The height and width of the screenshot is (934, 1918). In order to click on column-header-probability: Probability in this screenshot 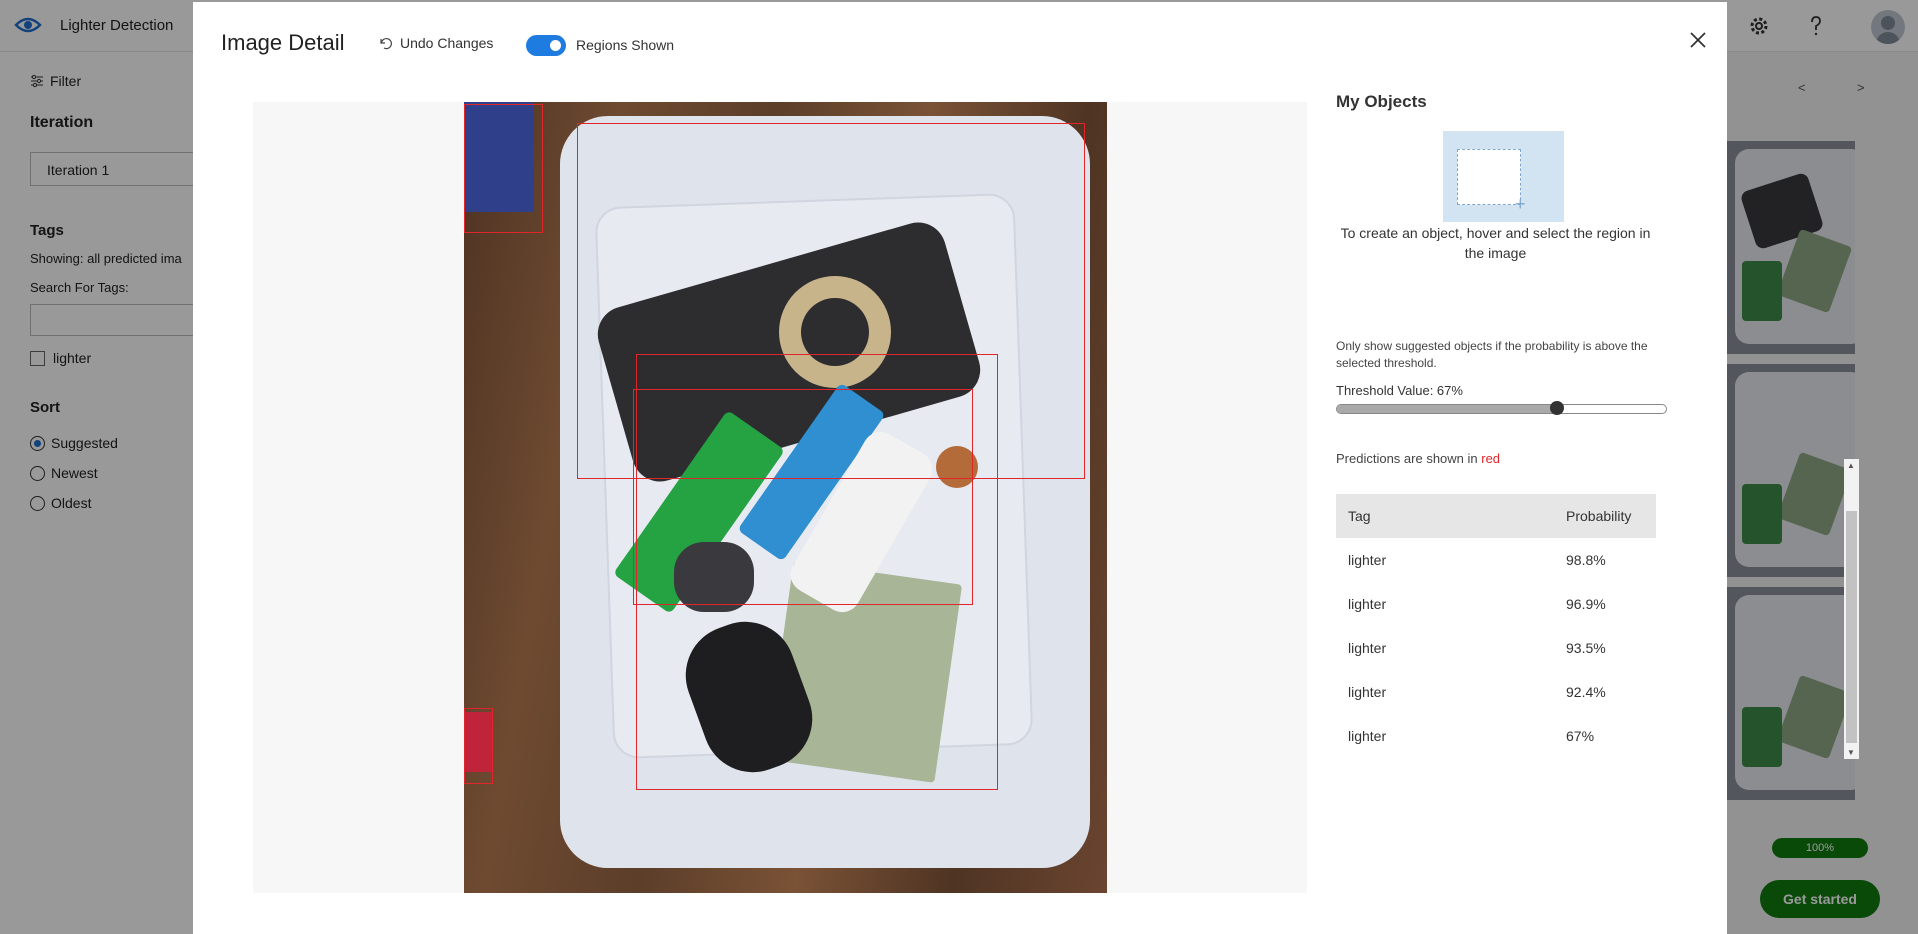, I will do `click(1598, 516)`.